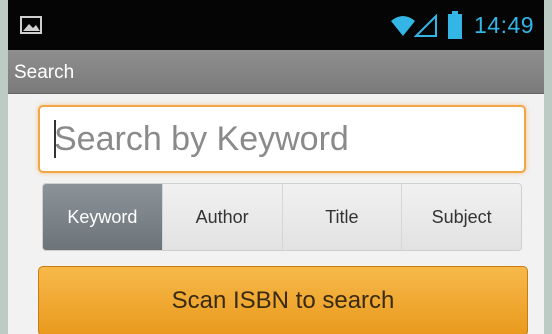 This screenshot has height=334, width=552. Describe the element at coordinates (461, 217) in the screenshot. I see `tab-subject: Subject` at that location.